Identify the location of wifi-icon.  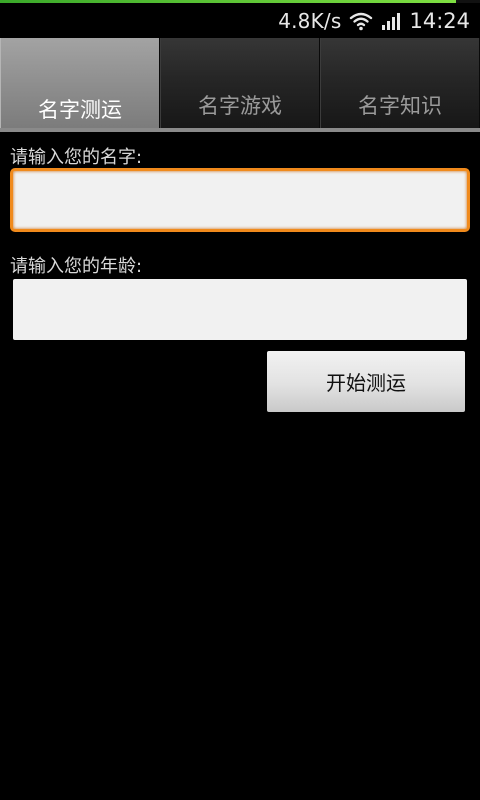
(361, 21).